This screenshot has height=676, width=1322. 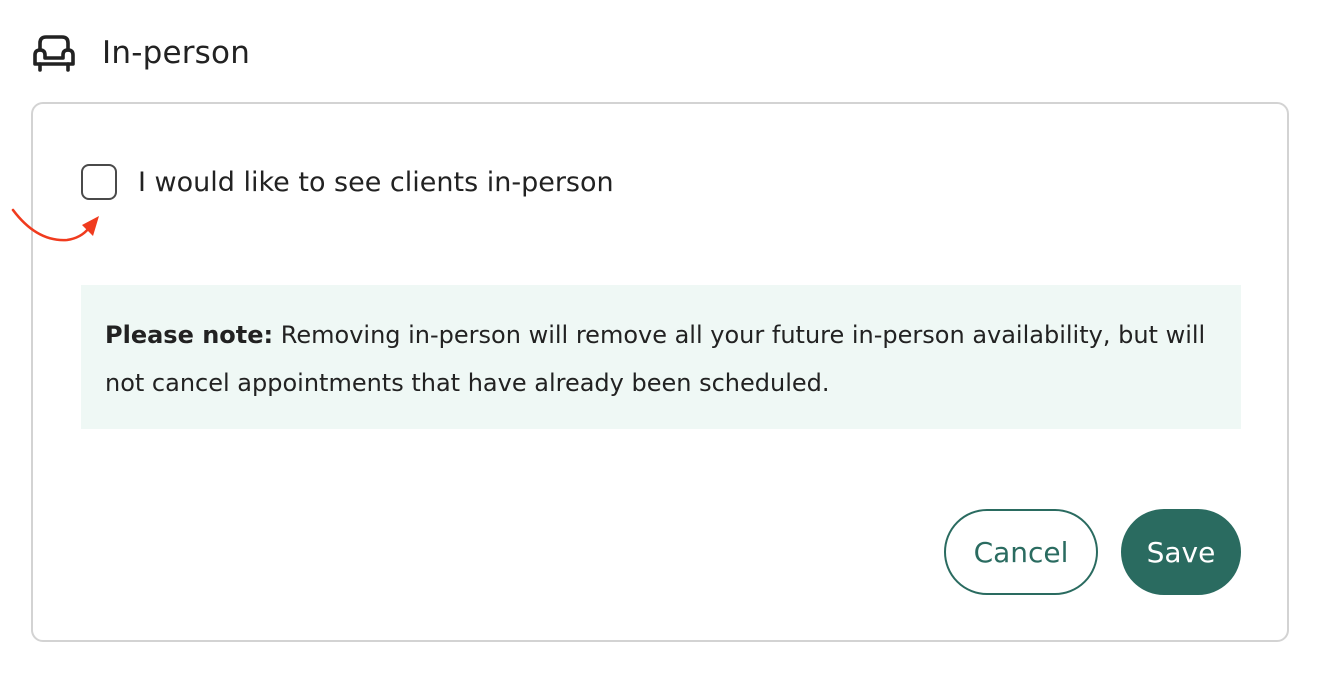 I want to click on in-person-checkbox-row: I would like to see clients in-person, so click(x=347, y=182).